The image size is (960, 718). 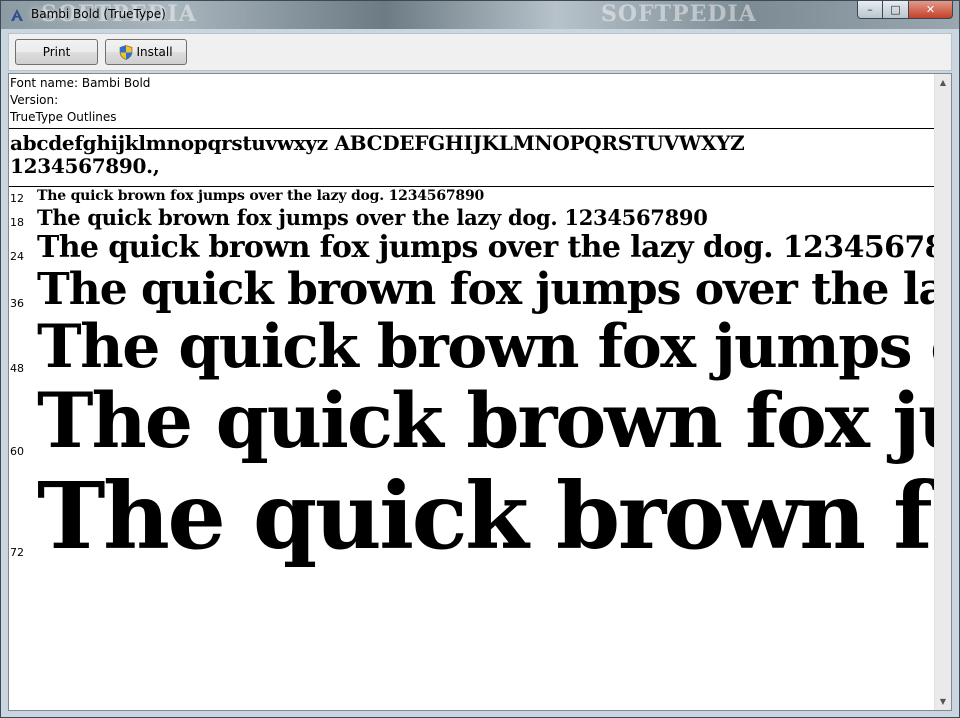 I want to click on sample-size-label: 60, so click(x=17, y=451).